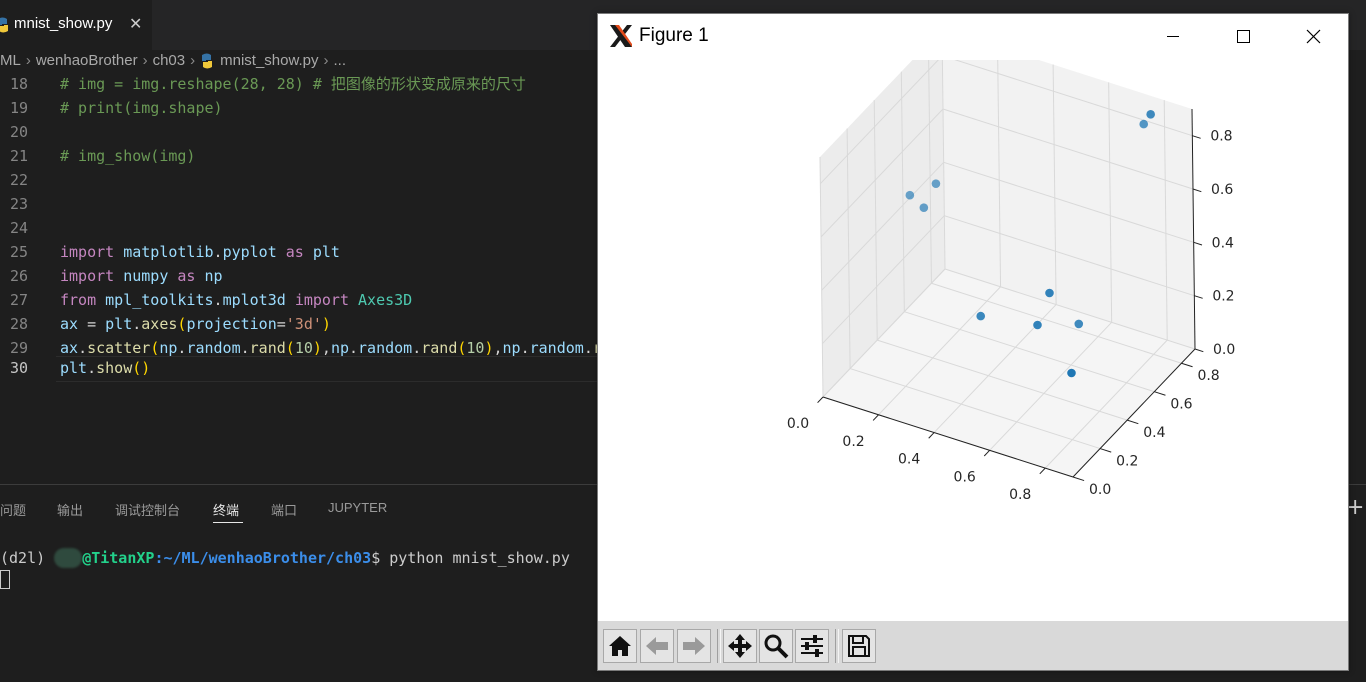 This screenshot has height=682, width=1366. I want to click on close-icon: ✕, so click(135, 23).